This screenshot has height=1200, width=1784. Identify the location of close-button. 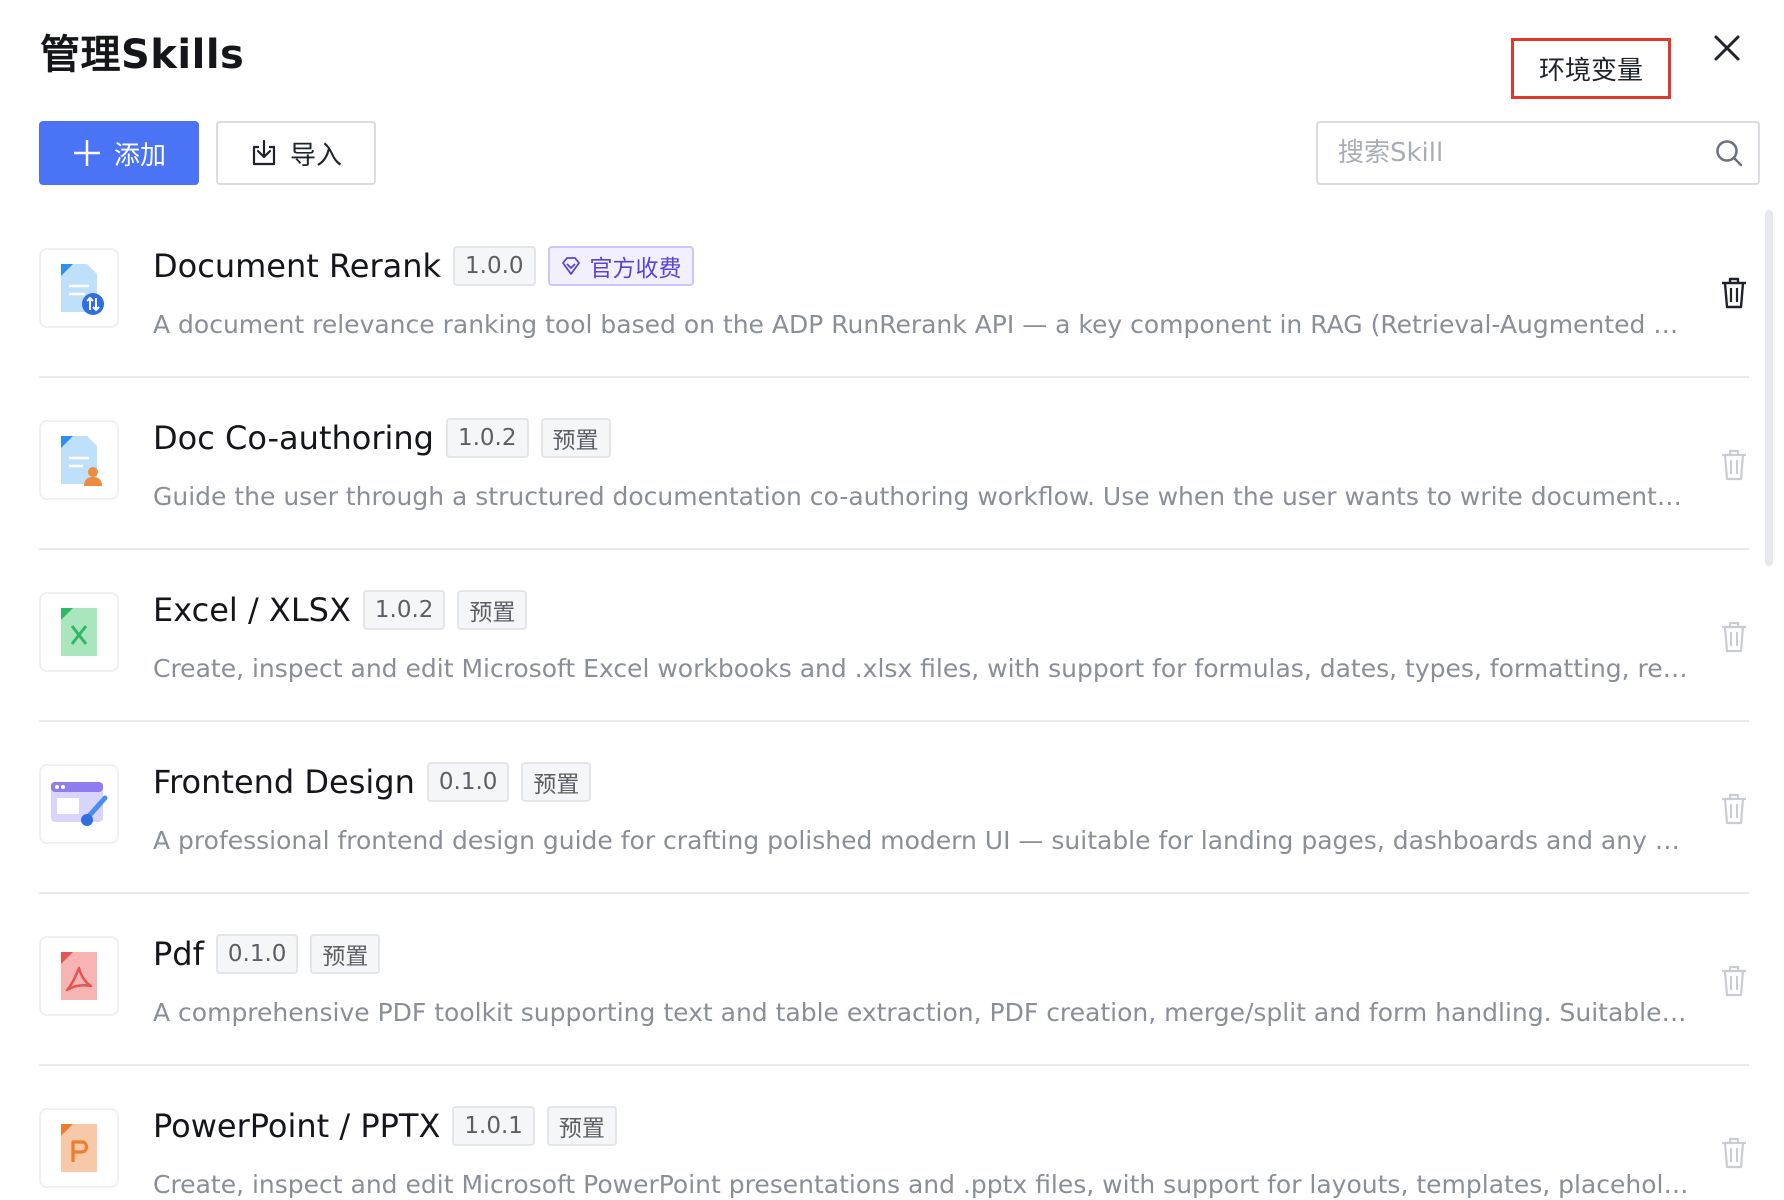
(1727, 48).